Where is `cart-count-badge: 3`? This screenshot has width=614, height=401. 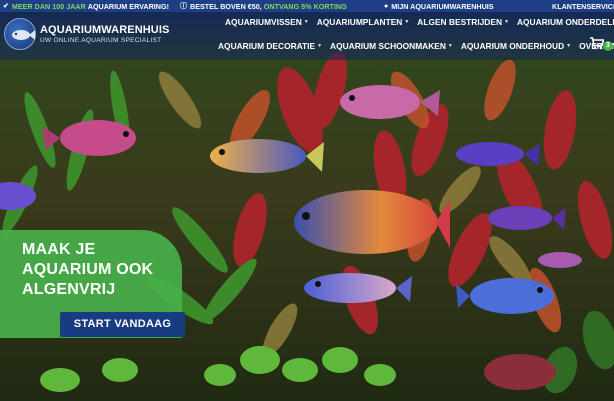 cart-count-badge: 3 is located at coordinates (608, 46).